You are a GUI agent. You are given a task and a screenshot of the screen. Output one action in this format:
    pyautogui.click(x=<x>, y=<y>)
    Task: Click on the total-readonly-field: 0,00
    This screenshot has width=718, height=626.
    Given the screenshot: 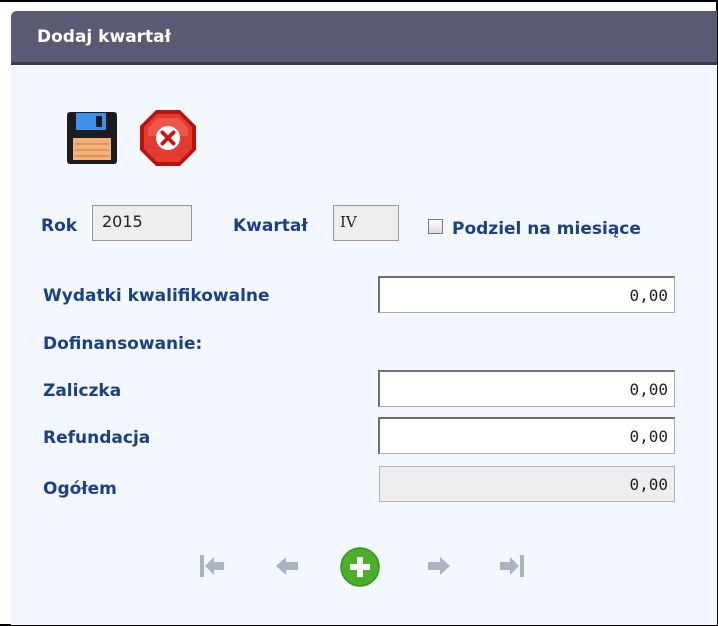 What is the action you would take?
    pyautogui.click(x=527, y=484)
    